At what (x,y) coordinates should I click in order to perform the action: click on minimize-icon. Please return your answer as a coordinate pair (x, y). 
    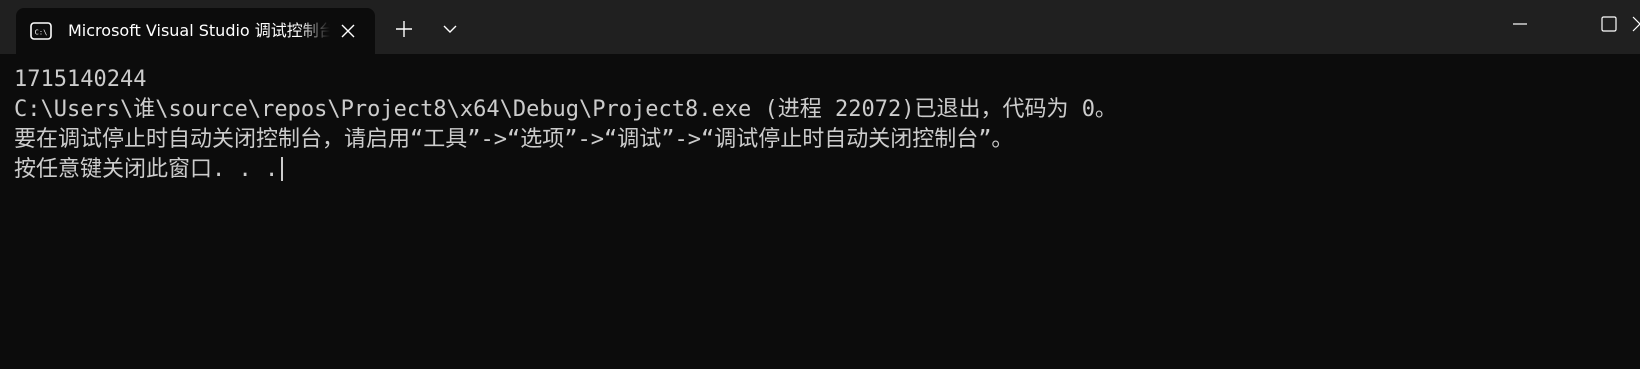
    Looking at the image, I should click on (1520, 24).